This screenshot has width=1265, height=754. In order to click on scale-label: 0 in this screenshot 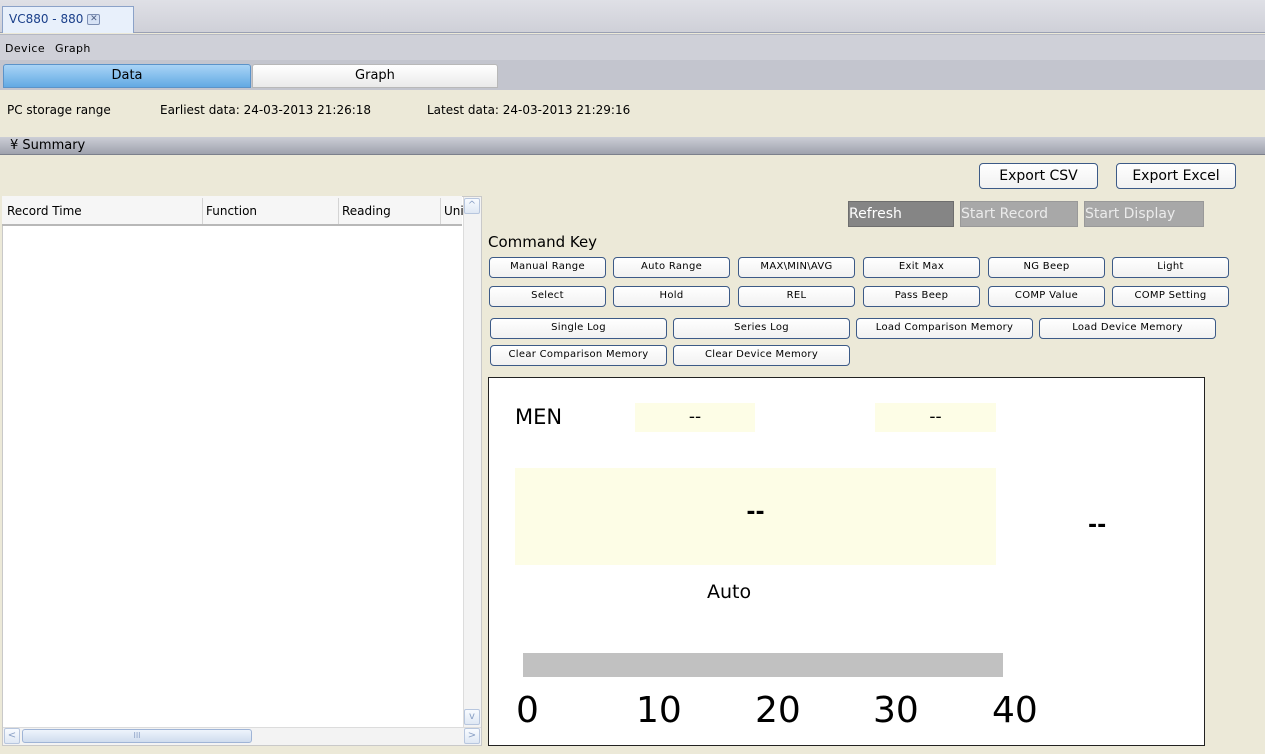, I will do `click(527, 710)`.